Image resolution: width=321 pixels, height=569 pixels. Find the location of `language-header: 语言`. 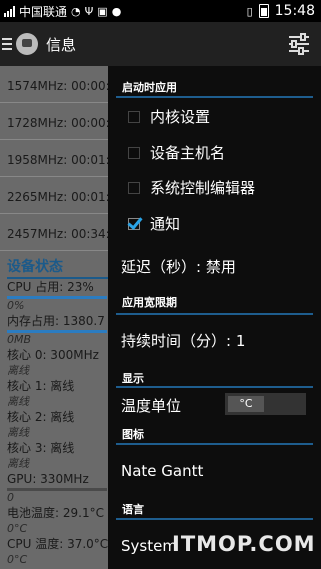

language-header: 语言 is located at coordinates (133, 509).